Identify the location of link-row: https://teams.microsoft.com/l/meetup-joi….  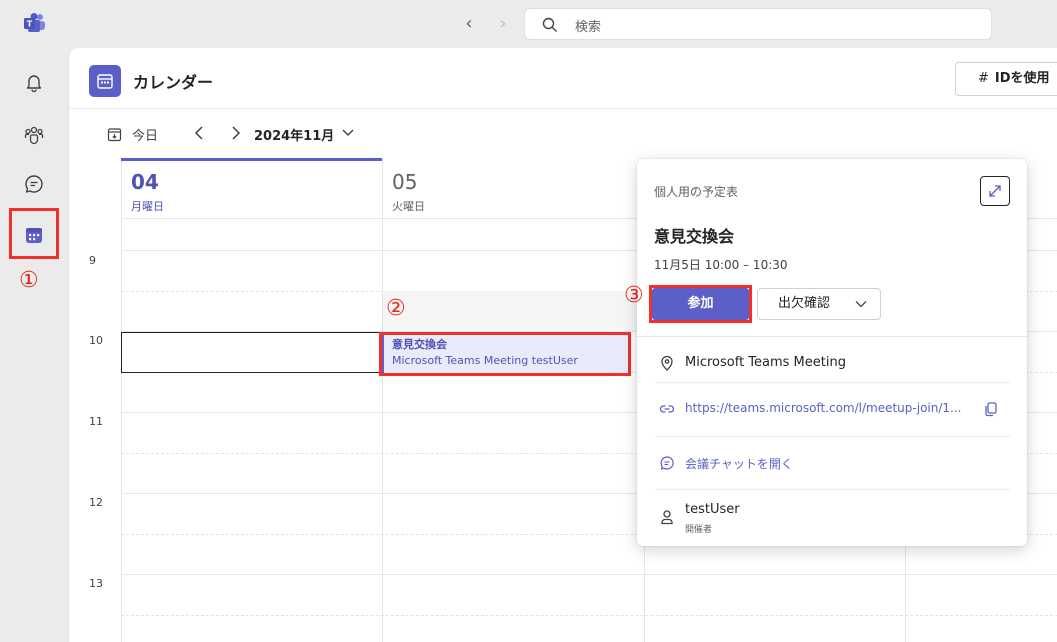
(832, 409).